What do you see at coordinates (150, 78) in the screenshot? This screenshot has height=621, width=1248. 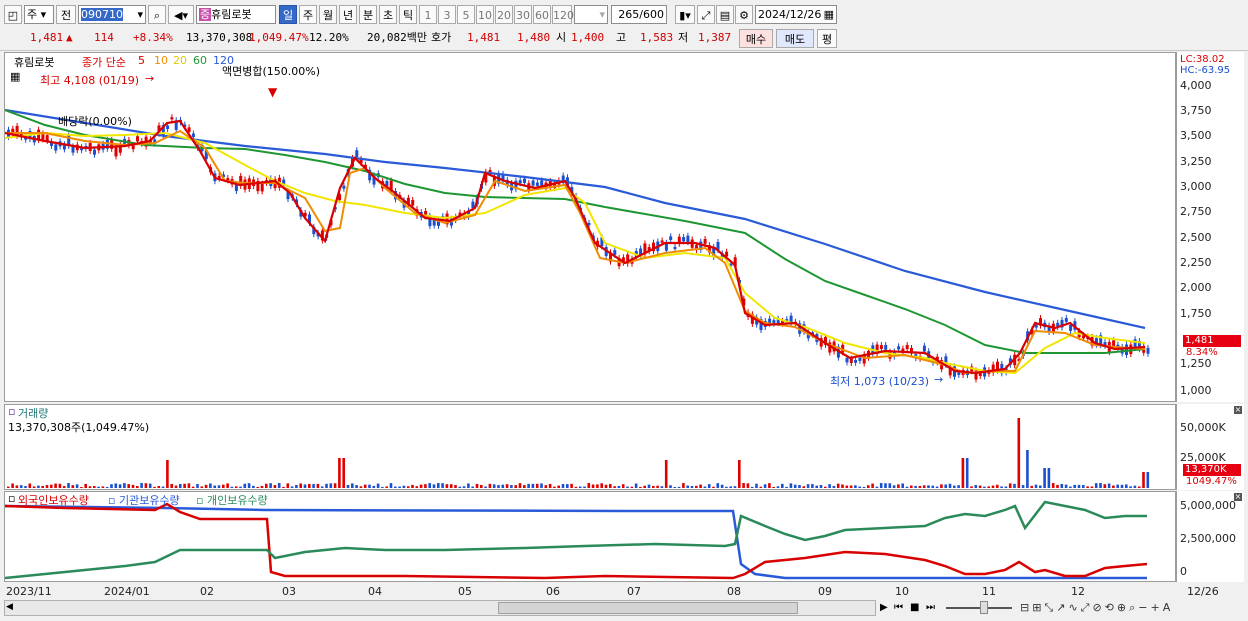 I see `high-arrow-icon: →` at bounding box center [150, 78].